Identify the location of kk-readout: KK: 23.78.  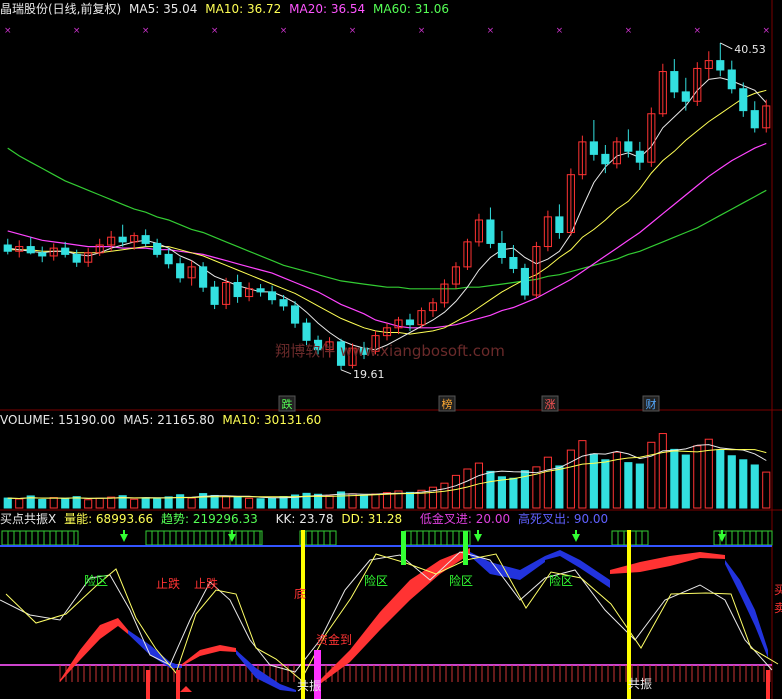
(304, 519).